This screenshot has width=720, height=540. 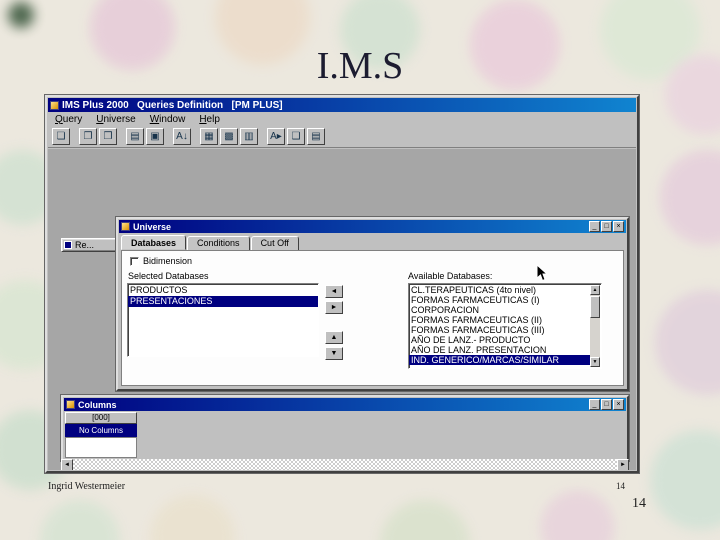 What do you see at coordinates (223, 320) in the screenshot?
I see `selected-databases-list: PRODUCTOS PRESENTACIONES` at bounding box center [223, 320].